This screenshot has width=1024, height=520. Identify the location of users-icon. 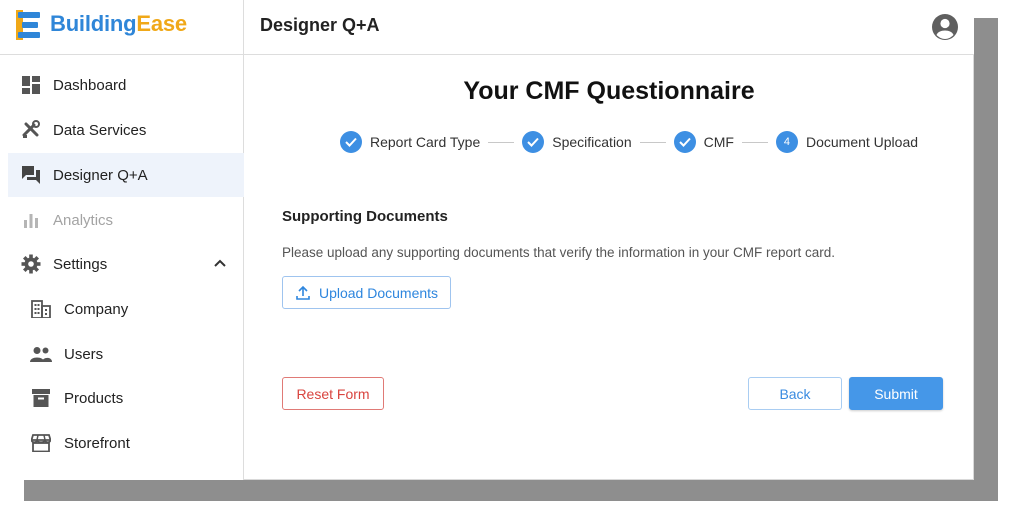
(41, 354).